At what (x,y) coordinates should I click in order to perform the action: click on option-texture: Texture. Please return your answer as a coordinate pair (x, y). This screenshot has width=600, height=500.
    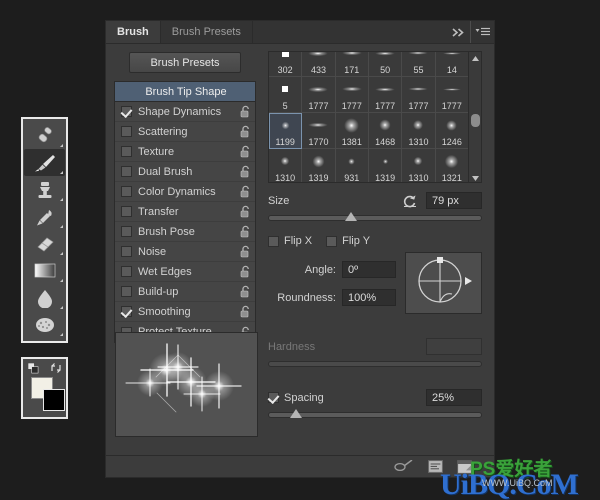
    Looking at the image, I should click on (185, 152).